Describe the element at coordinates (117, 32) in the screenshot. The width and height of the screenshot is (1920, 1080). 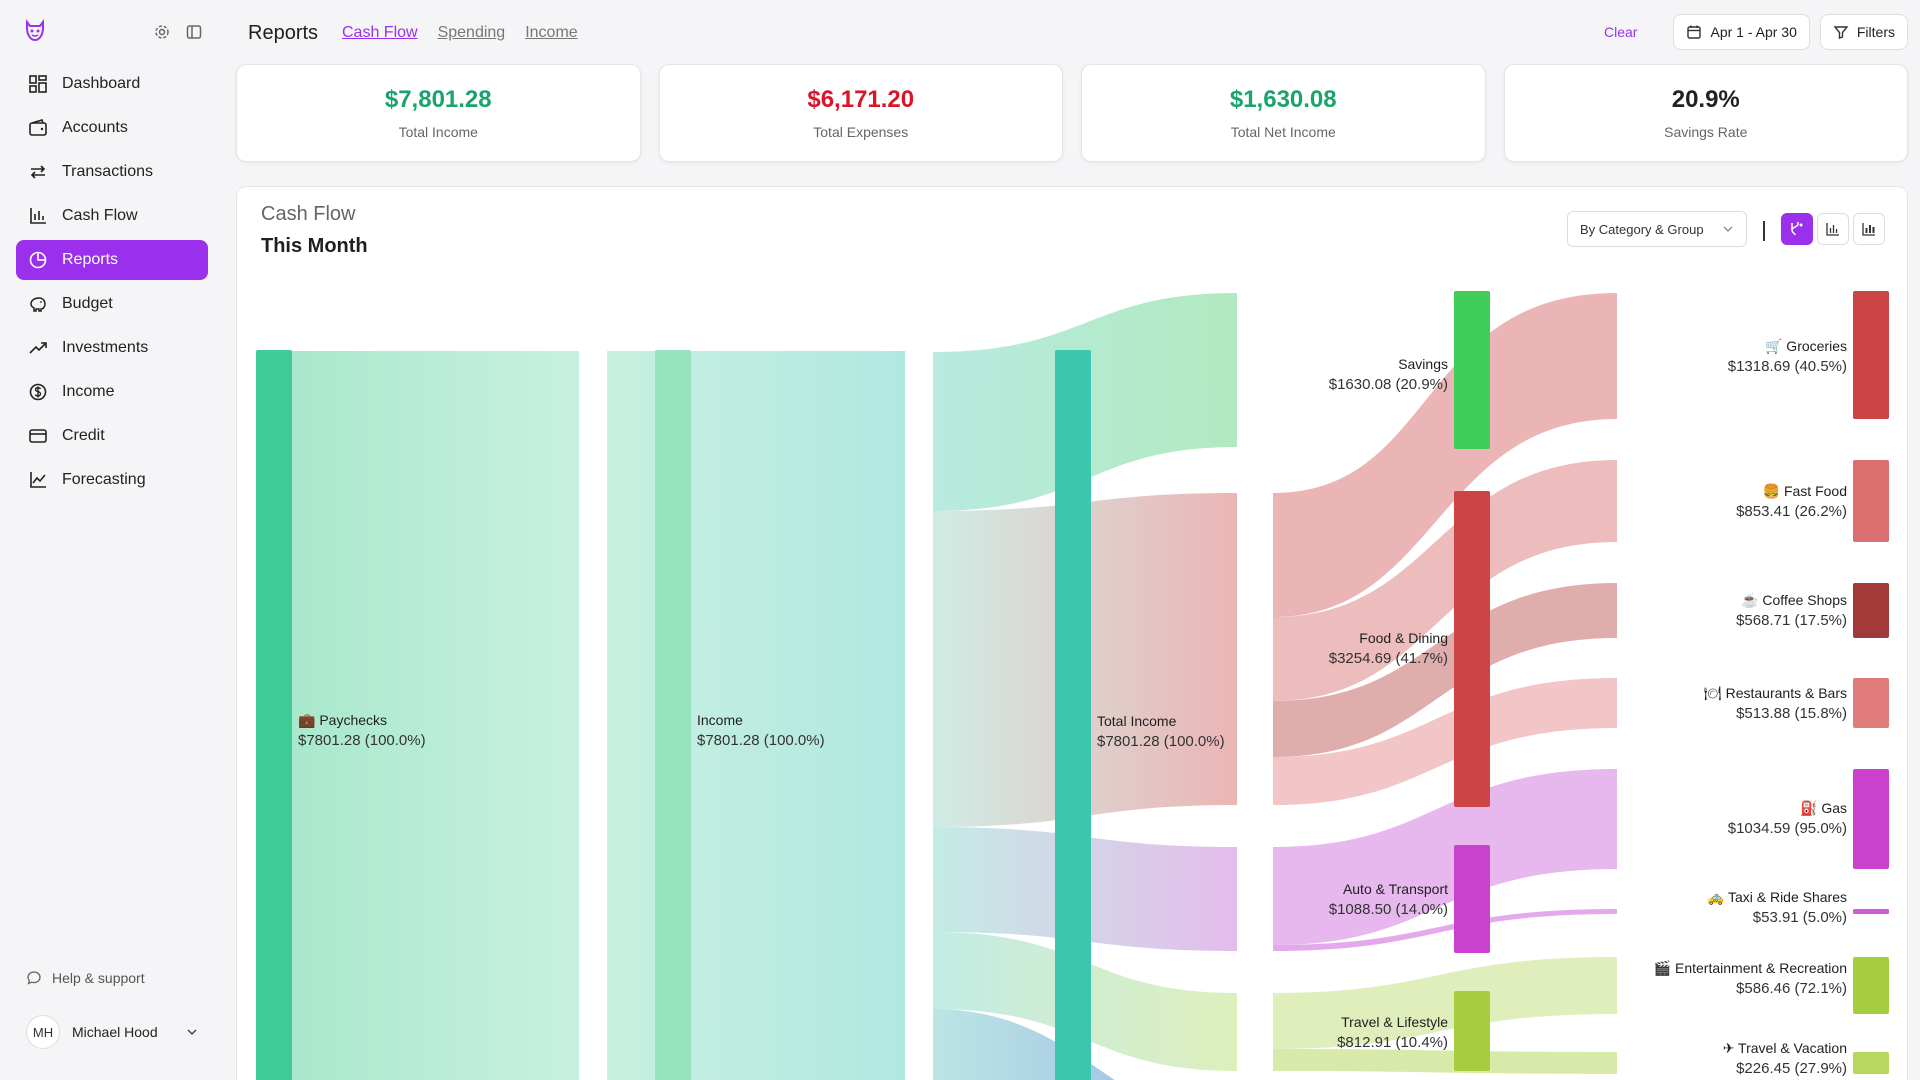
I see `sidebar-top` at that location.